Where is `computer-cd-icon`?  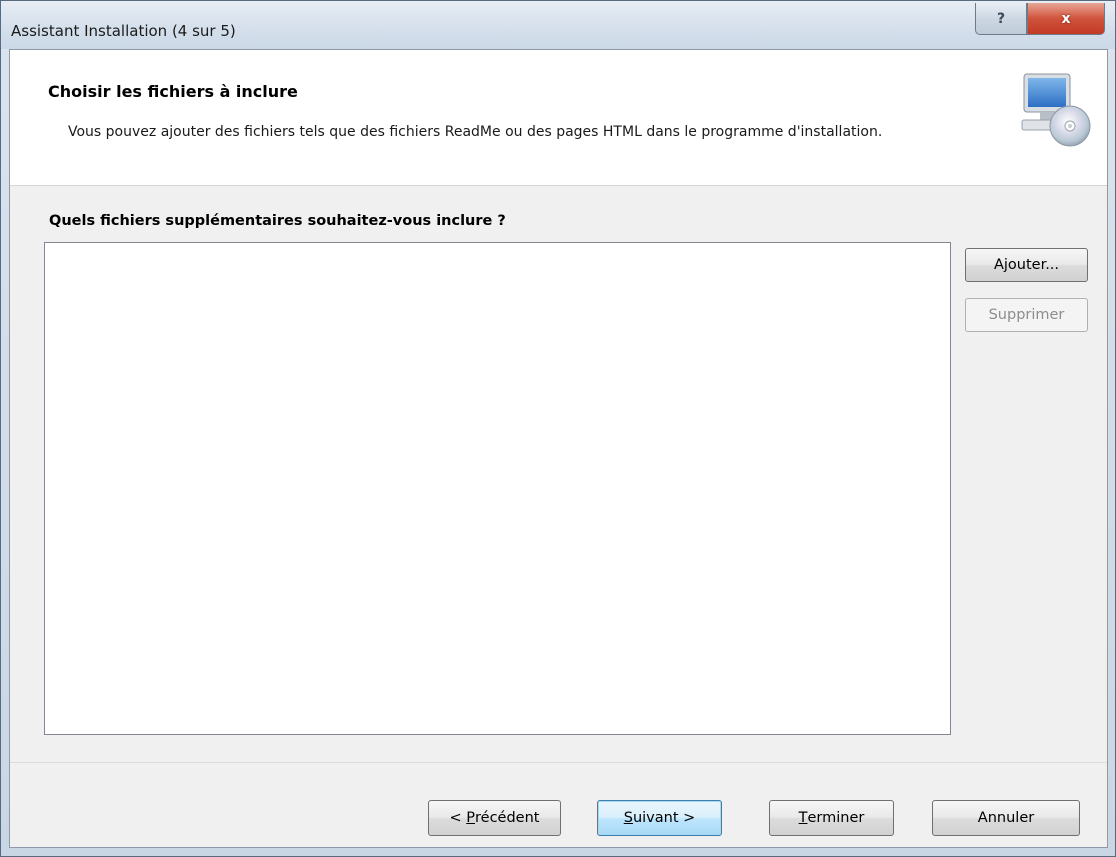
computer-cd-icon is located at coordinates (1056, 110).